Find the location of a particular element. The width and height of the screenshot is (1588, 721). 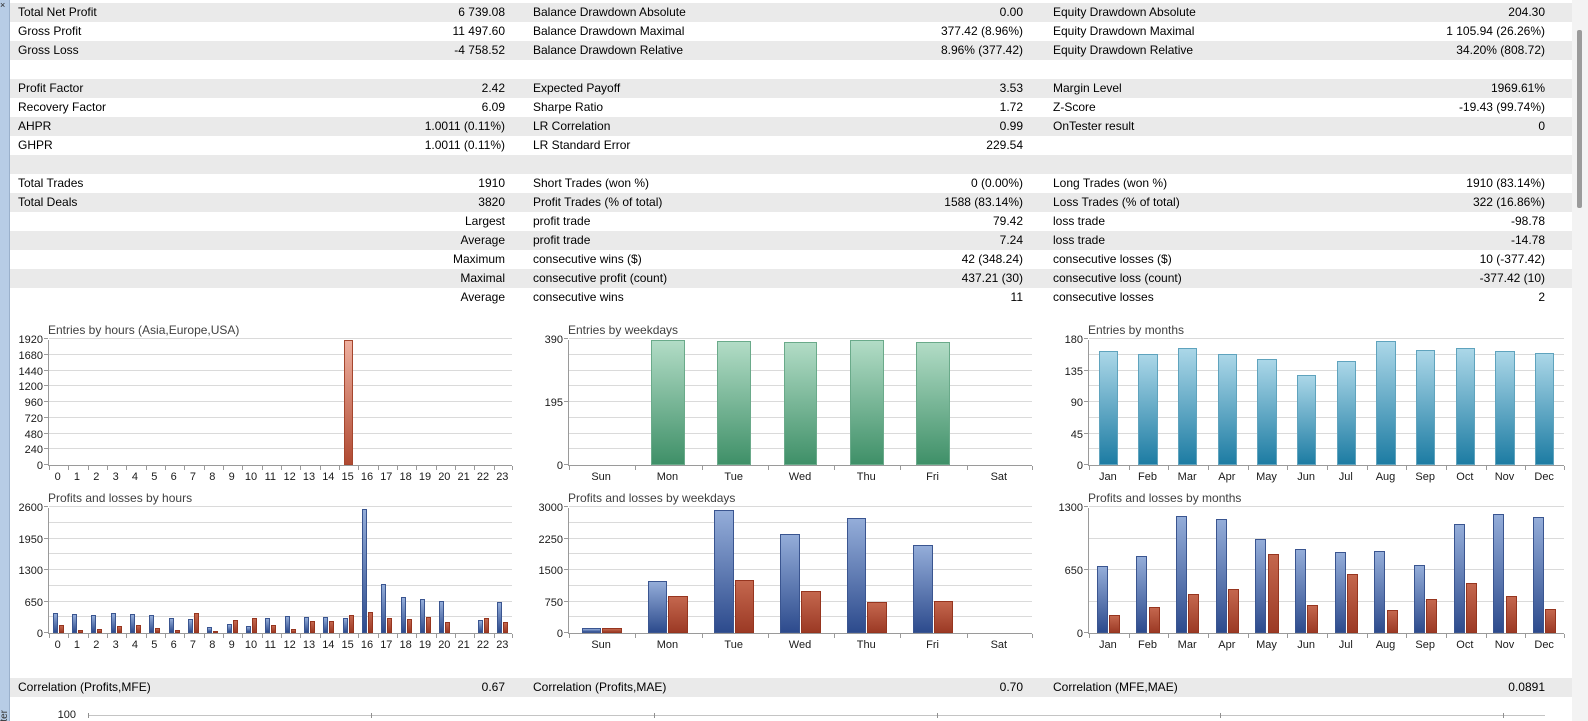

stat-cell: Average is located at coordinates (267, 297).